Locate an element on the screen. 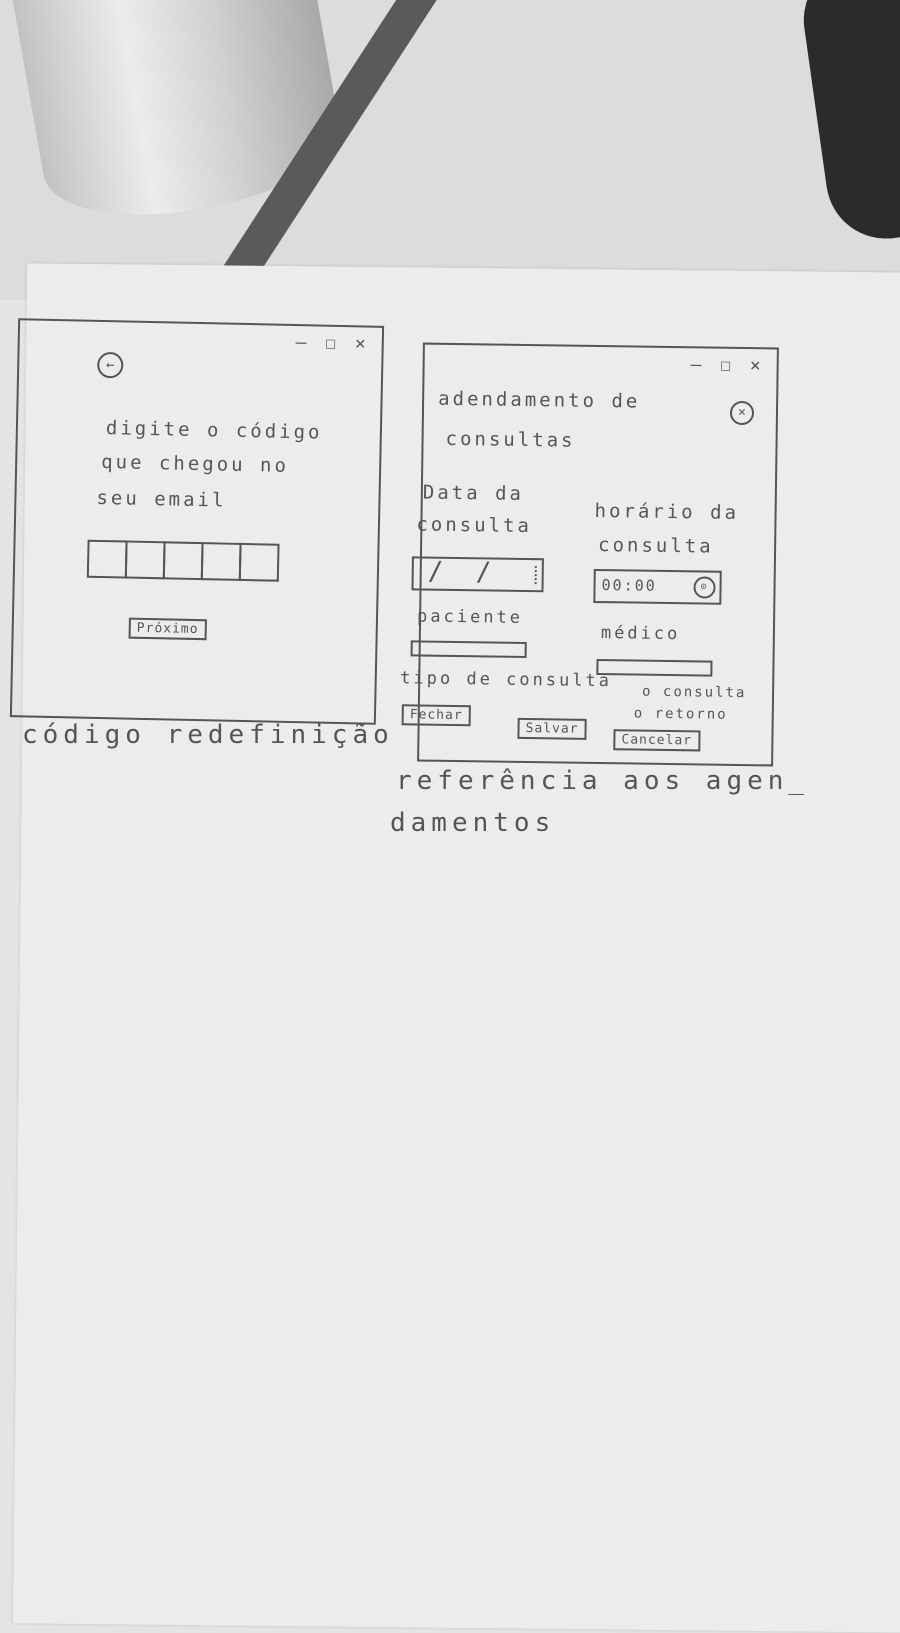 Image resolution: width=900 pixels, height=1633 pixels. appointment-caption-line-1: referência aos agen_ is located at coordinates (603, 781).